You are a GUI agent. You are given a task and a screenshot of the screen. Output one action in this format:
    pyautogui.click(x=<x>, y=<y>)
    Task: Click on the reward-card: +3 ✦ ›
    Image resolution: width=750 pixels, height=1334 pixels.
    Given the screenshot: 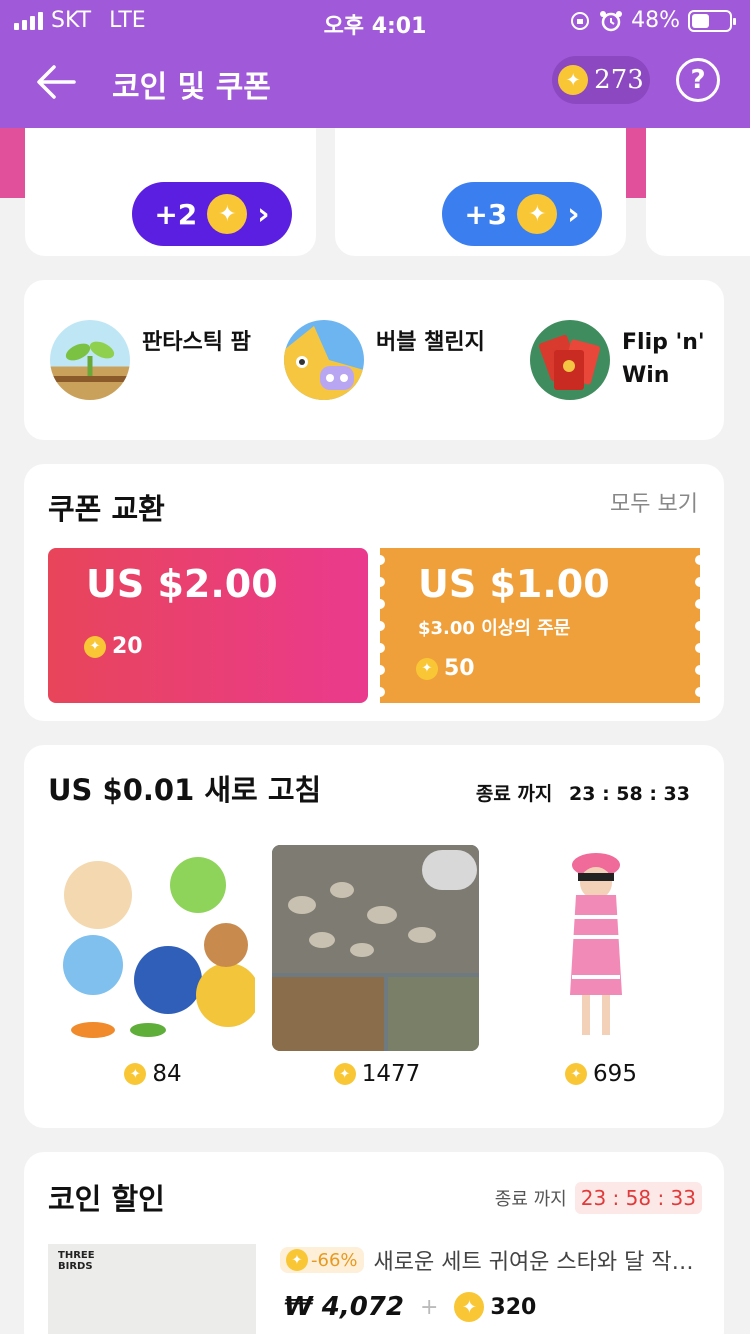 What is the action you would take?
    pyautogui.click(x=480, y=192)
    